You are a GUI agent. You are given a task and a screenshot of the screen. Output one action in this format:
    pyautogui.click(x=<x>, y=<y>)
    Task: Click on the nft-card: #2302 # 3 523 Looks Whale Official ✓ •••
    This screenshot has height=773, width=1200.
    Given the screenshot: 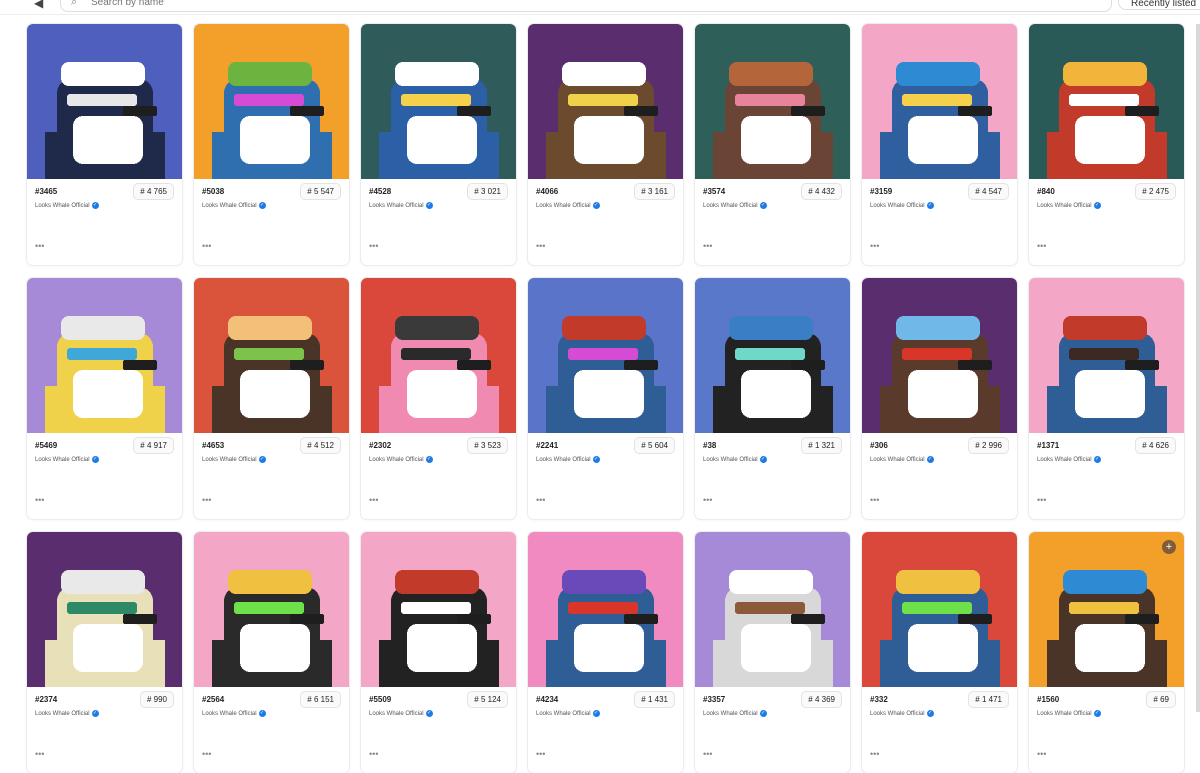 What is the action you would take?
    pyautogui.click(x=438, y=398)
    